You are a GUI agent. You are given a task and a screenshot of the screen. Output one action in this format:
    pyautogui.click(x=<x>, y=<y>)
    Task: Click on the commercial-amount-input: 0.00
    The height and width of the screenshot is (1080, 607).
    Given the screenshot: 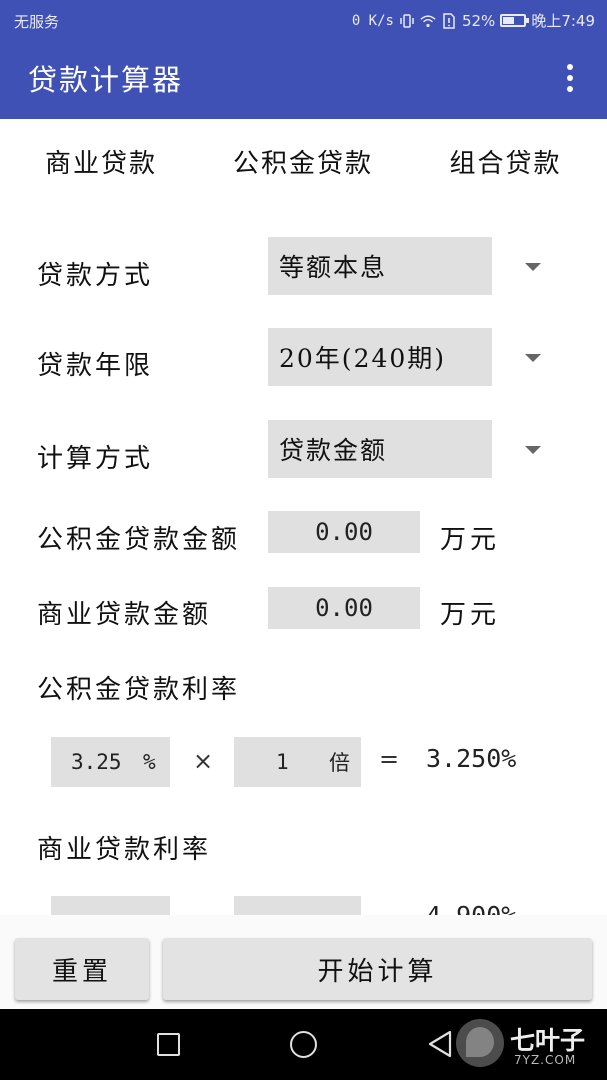 What is the action you would take?
    pyautogui.click(x=344, y=608)
    